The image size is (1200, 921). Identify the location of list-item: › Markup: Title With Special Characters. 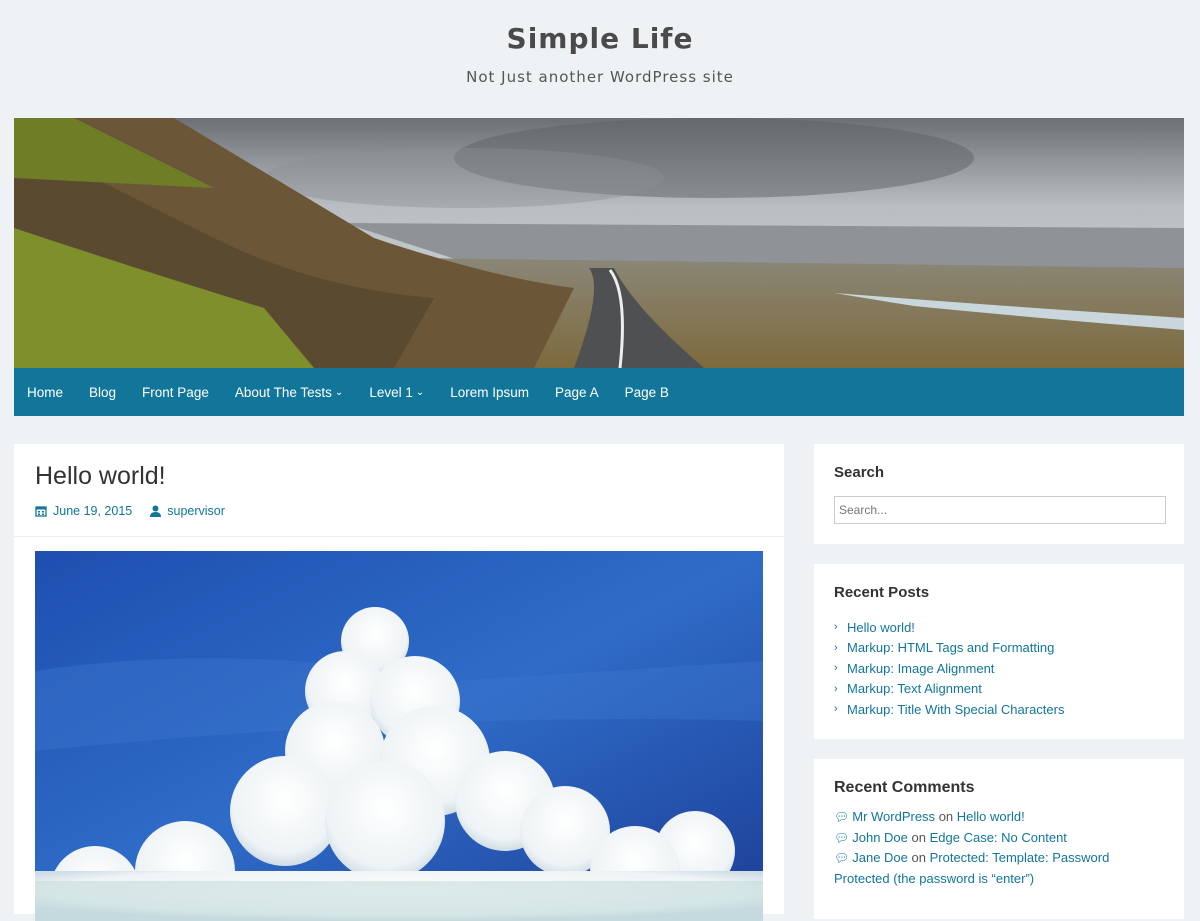
(949, 709).